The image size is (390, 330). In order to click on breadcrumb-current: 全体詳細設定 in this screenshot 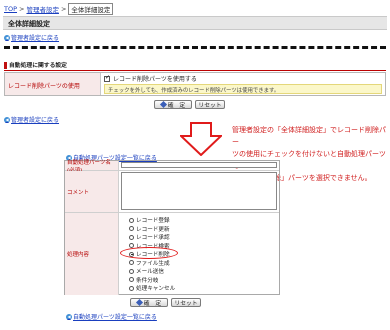, I will do `click(91, 9)`.